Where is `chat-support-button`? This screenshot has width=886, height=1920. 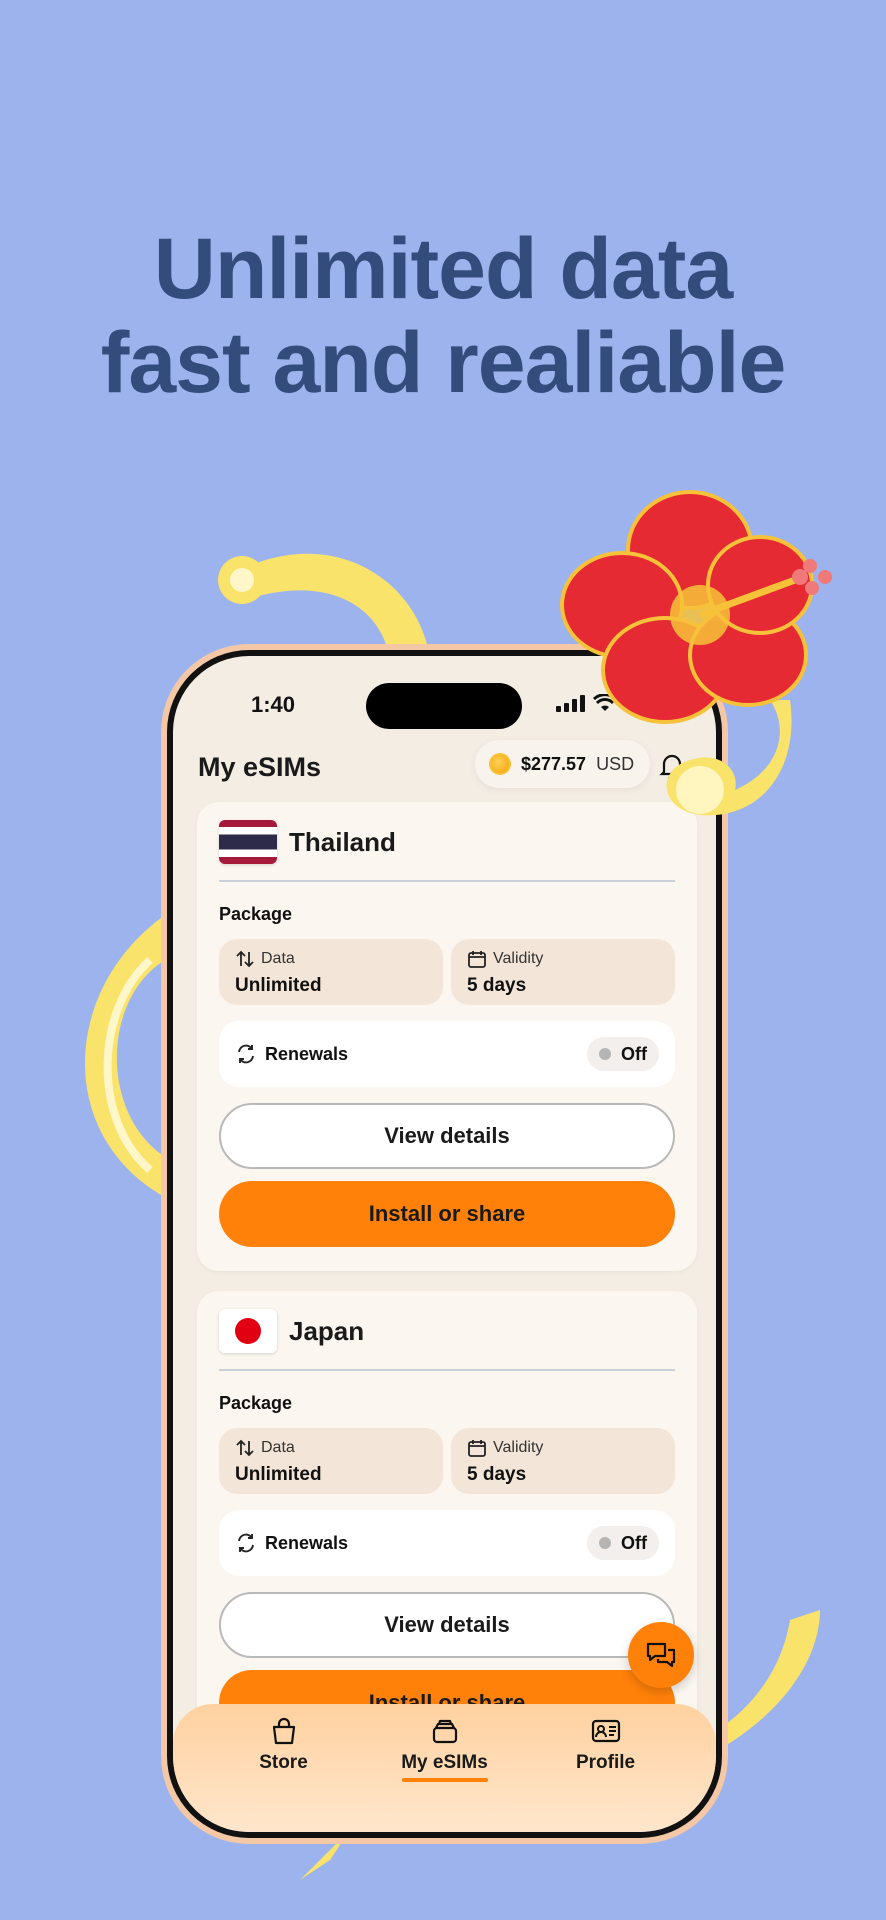
chat-support-button is located at coordinates (661, 1655).